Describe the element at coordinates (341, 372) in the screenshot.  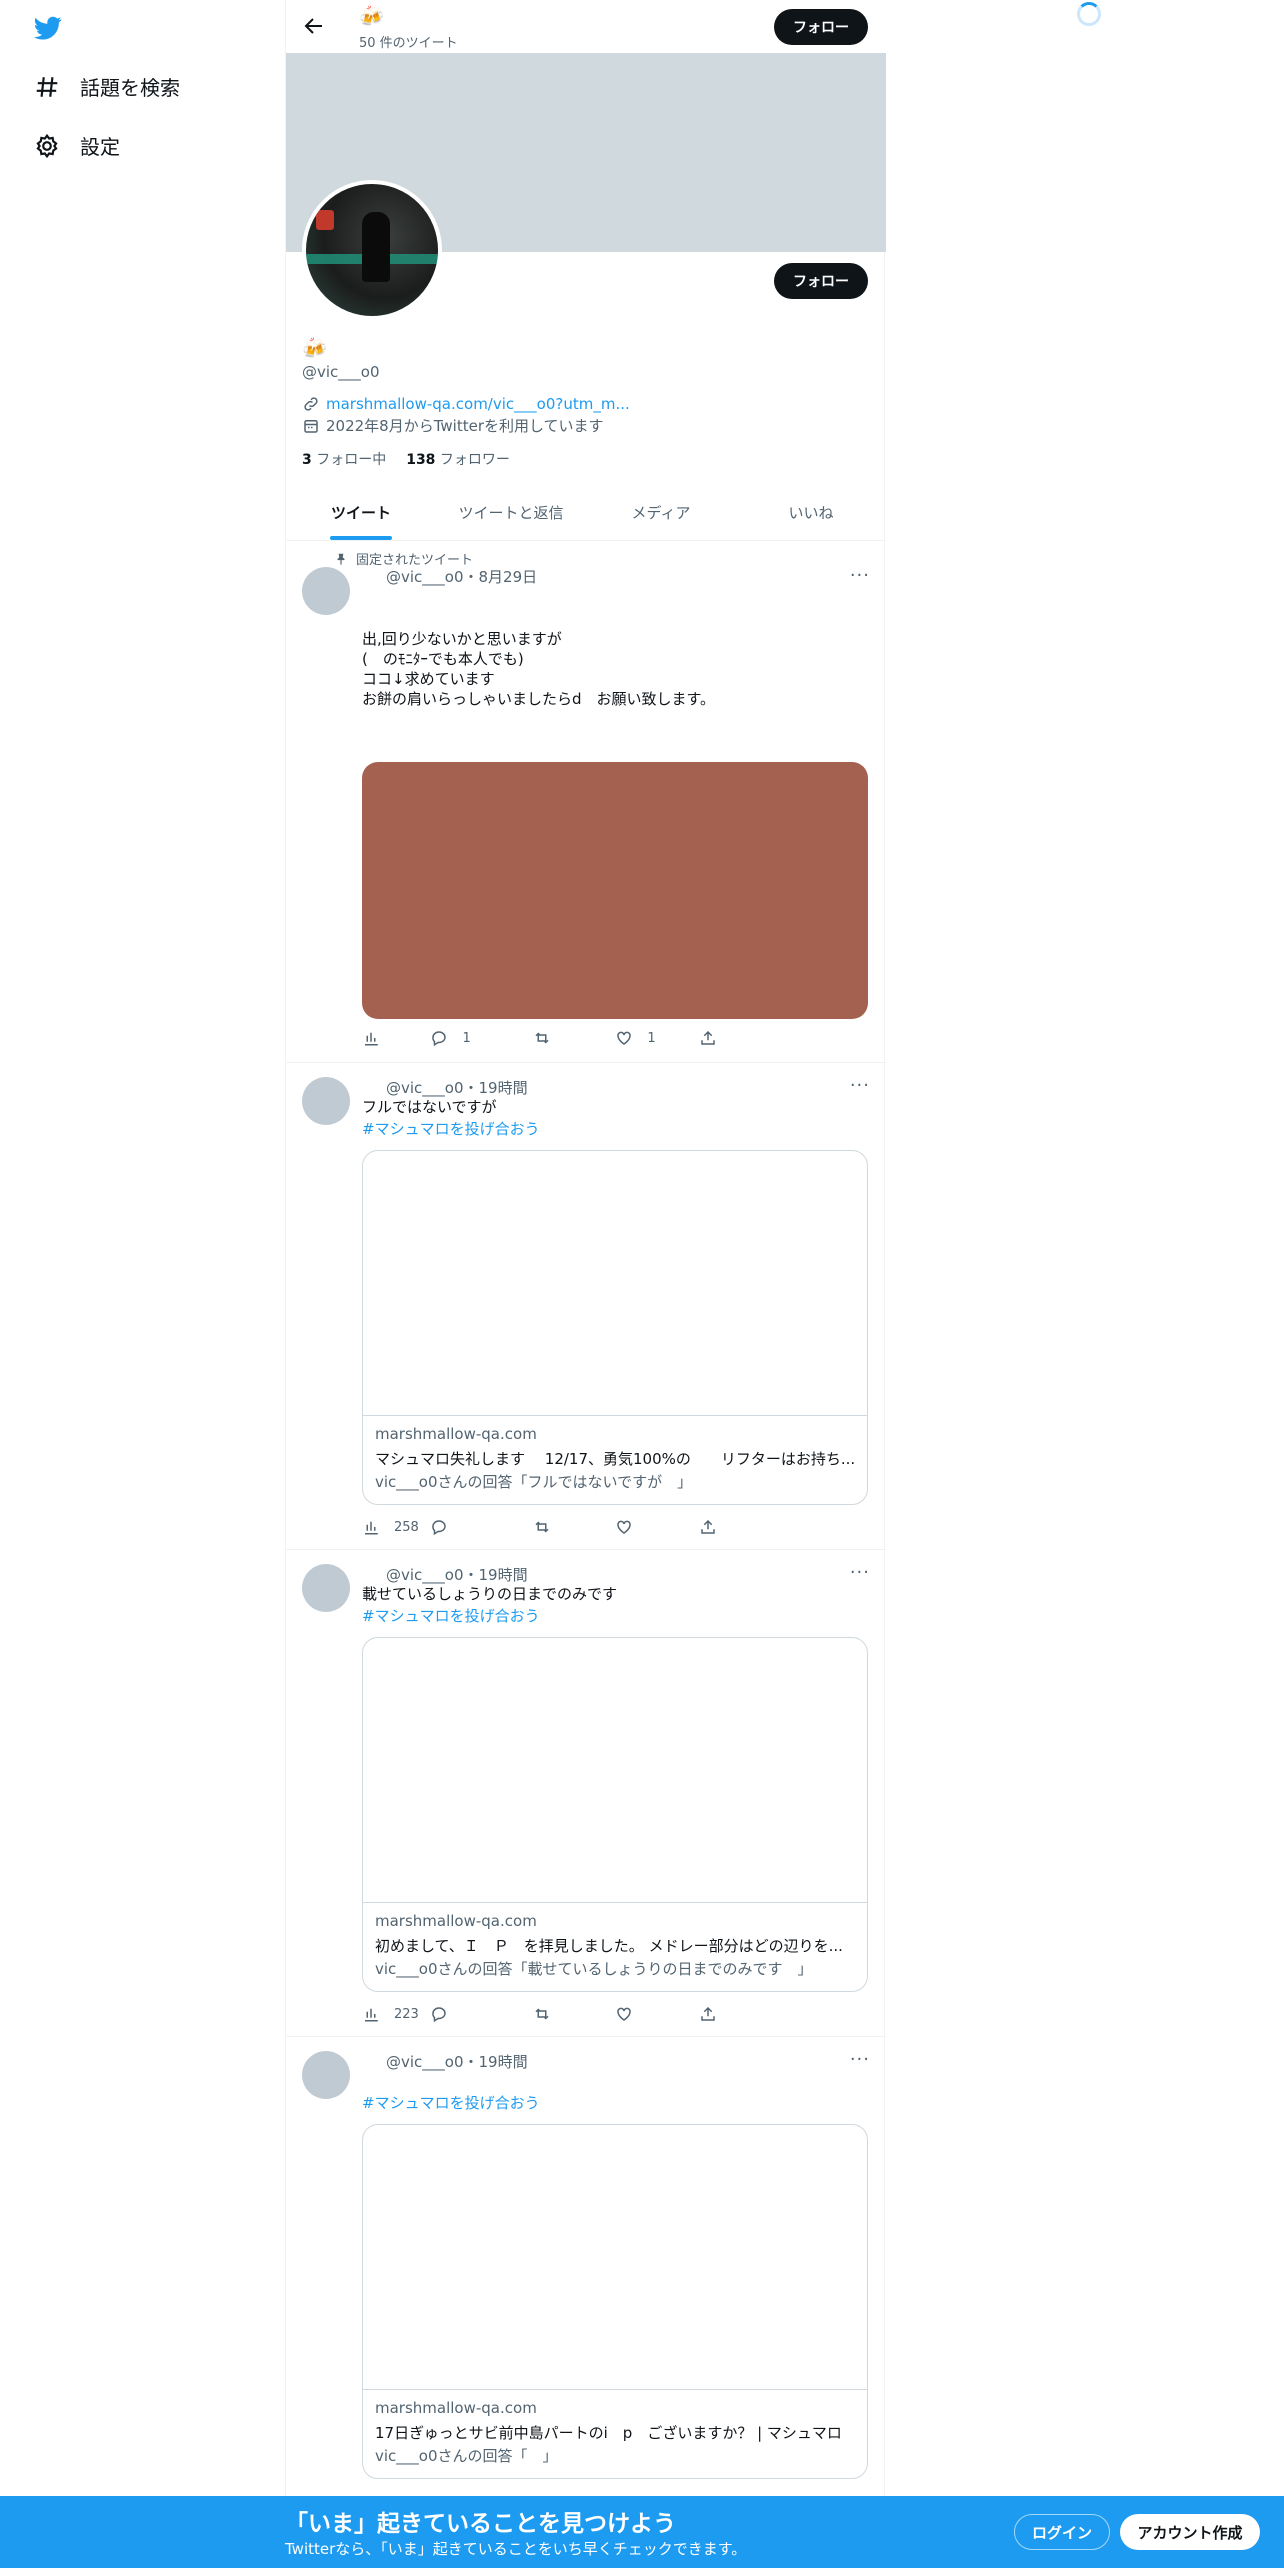
I see `profile-handle: @vic___o0` at that location.